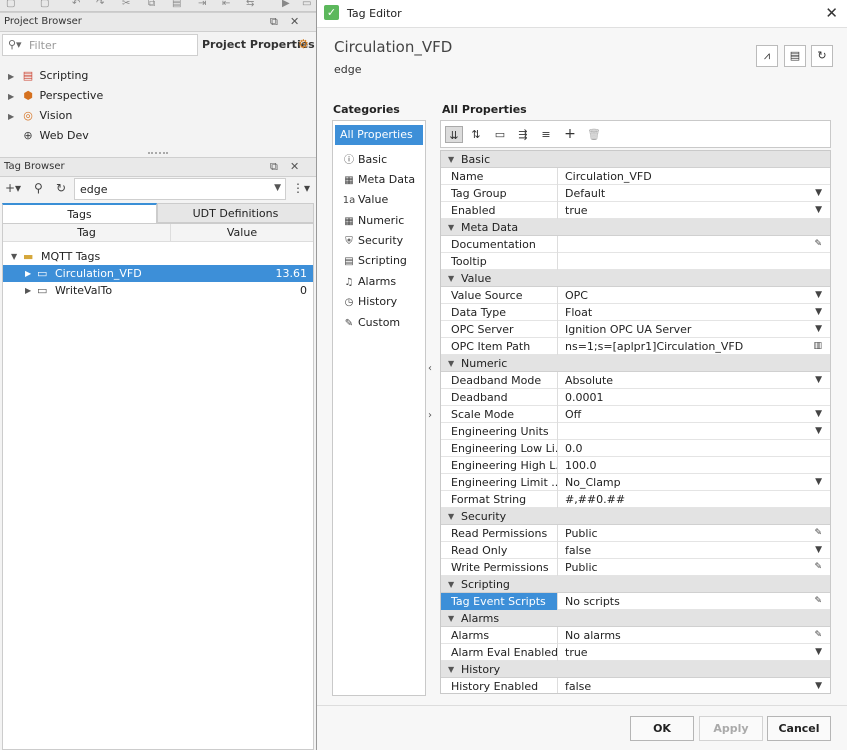 The image size is (847, 750). What do you see at coordinates (546, 134) in the screenshot?
I see `collapse-all-icon: ≡` at bounding box center [546, 134].